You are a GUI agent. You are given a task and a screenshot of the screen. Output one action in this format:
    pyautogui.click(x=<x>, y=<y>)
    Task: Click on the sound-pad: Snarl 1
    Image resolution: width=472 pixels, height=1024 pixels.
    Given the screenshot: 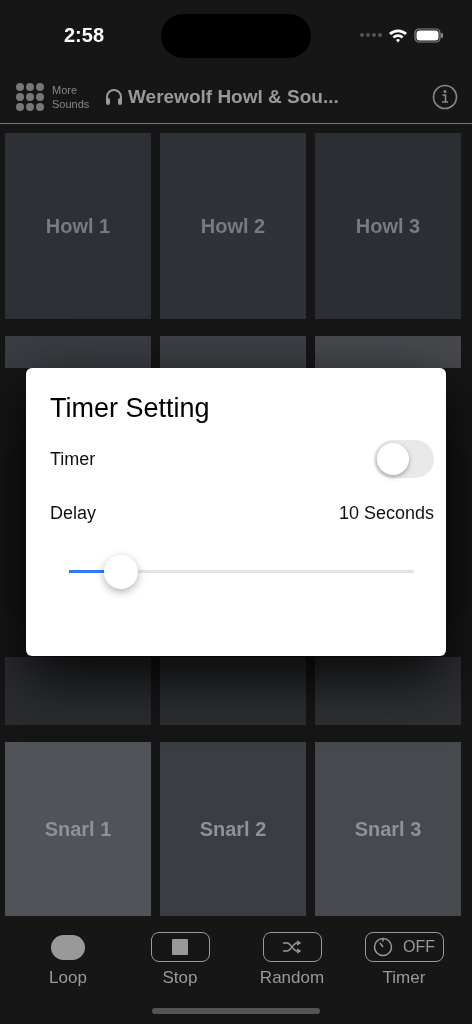 What is the action you would take?
    pyautogui.click(x=78, y=829)
    